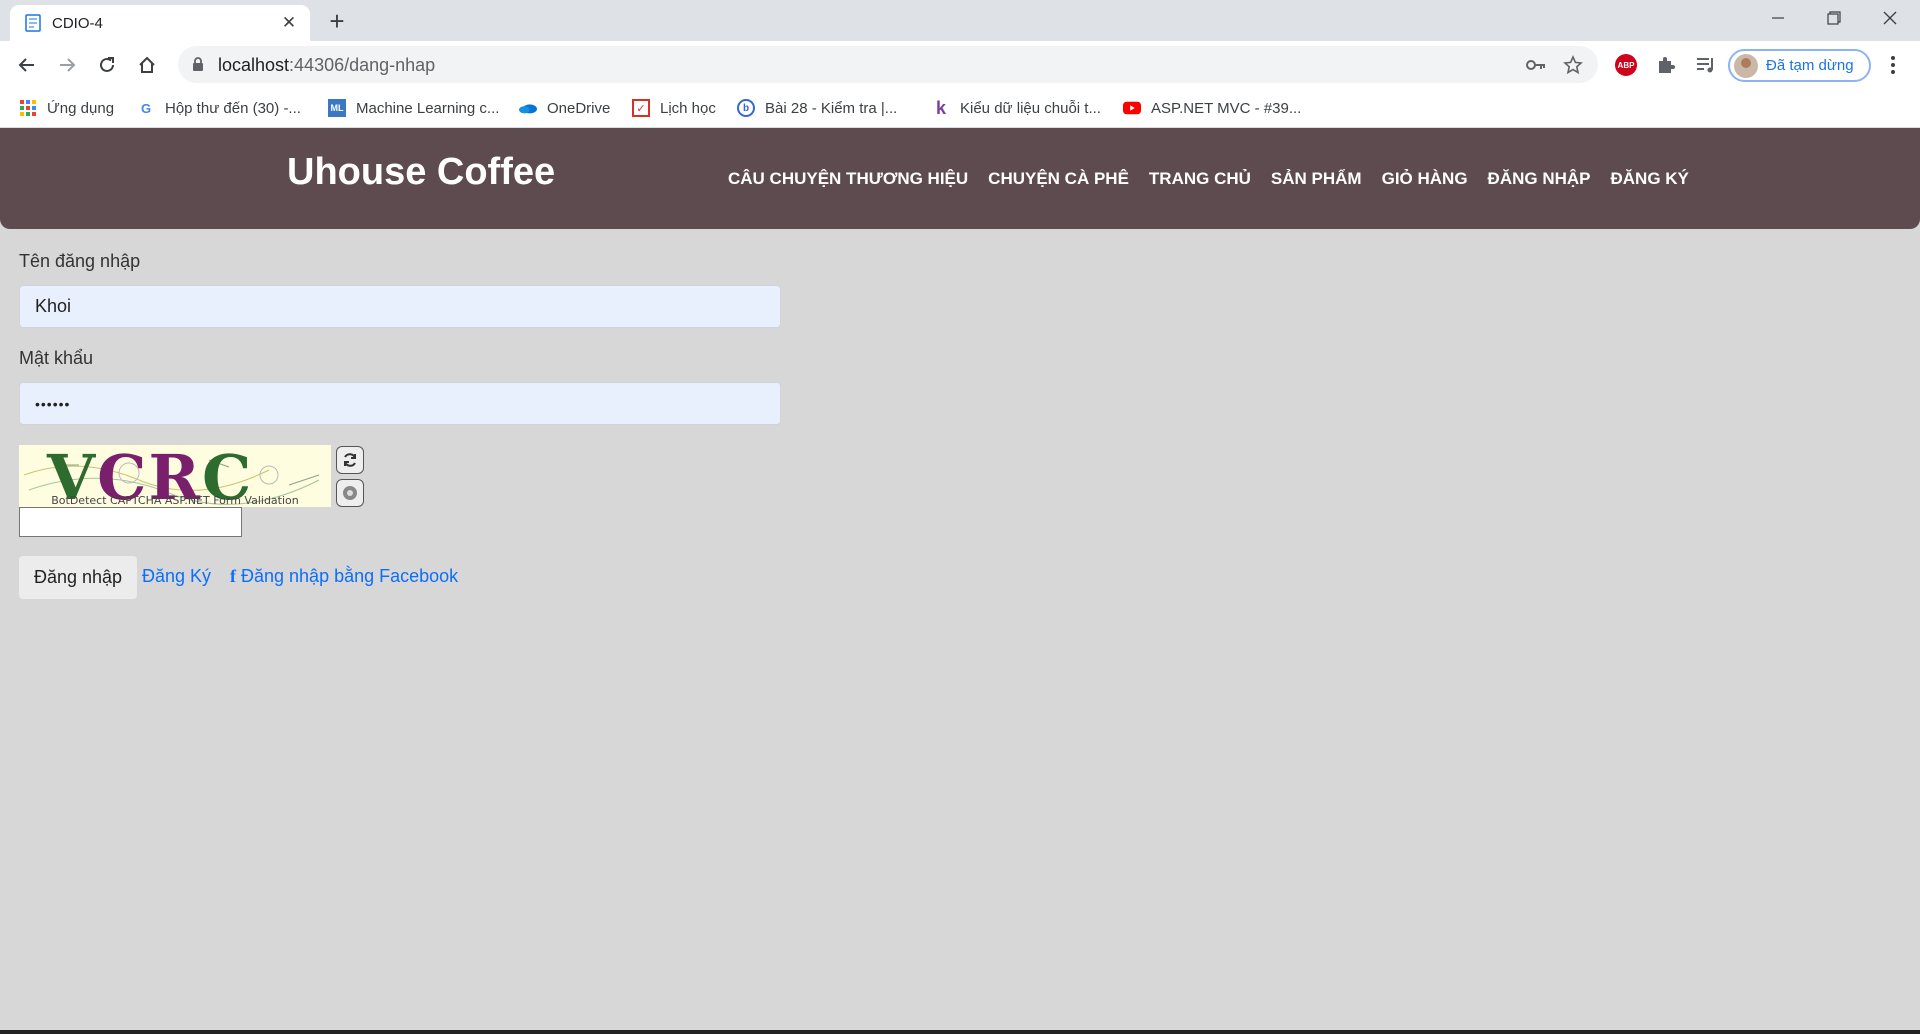 The height and width of the screenshot is (1034, 1920). What do you see at coordinates (688, 108) in the screenshot?
I see `bookmark-label: Lịch học` at bounding box center [688, 108].